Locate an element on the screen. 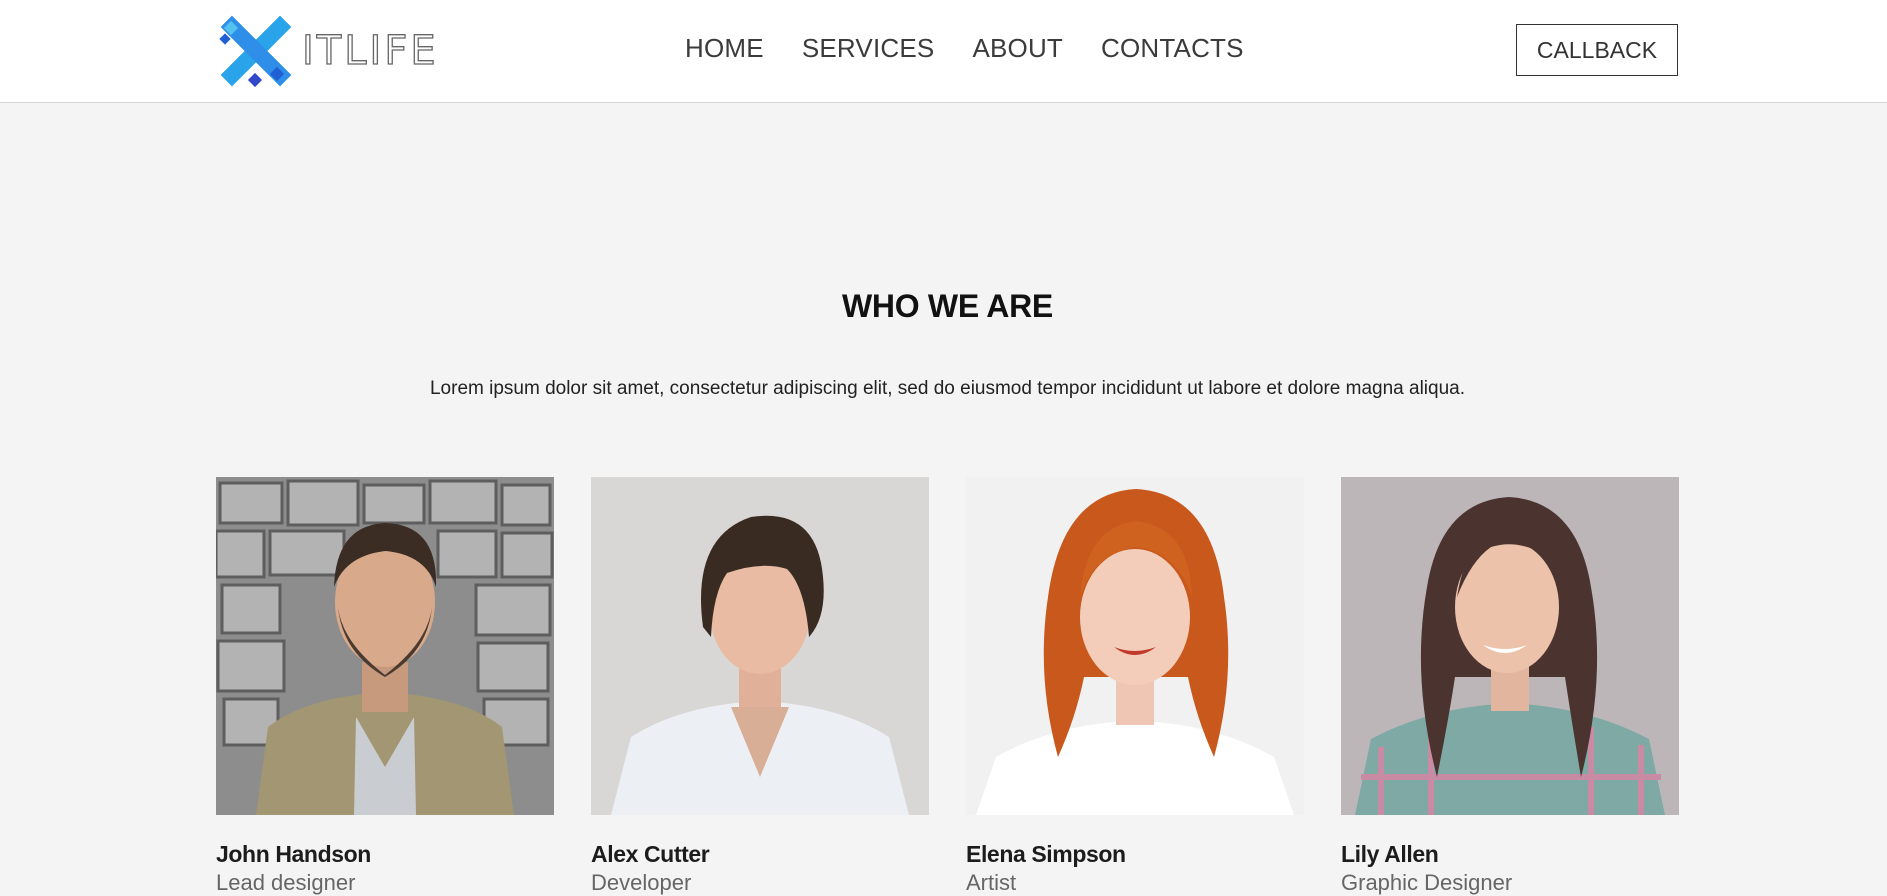 The height and width of the screenshot is (896, 1887). nav-services: SERVICES is located at coordinates (868, 48).